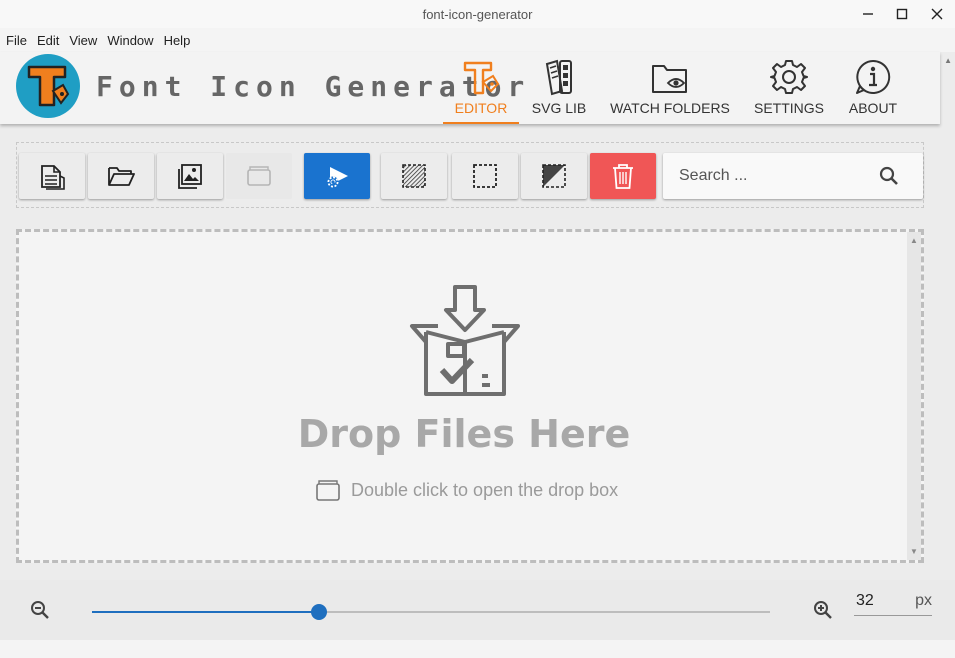  I want to click on generate-button, so click(337, 176).